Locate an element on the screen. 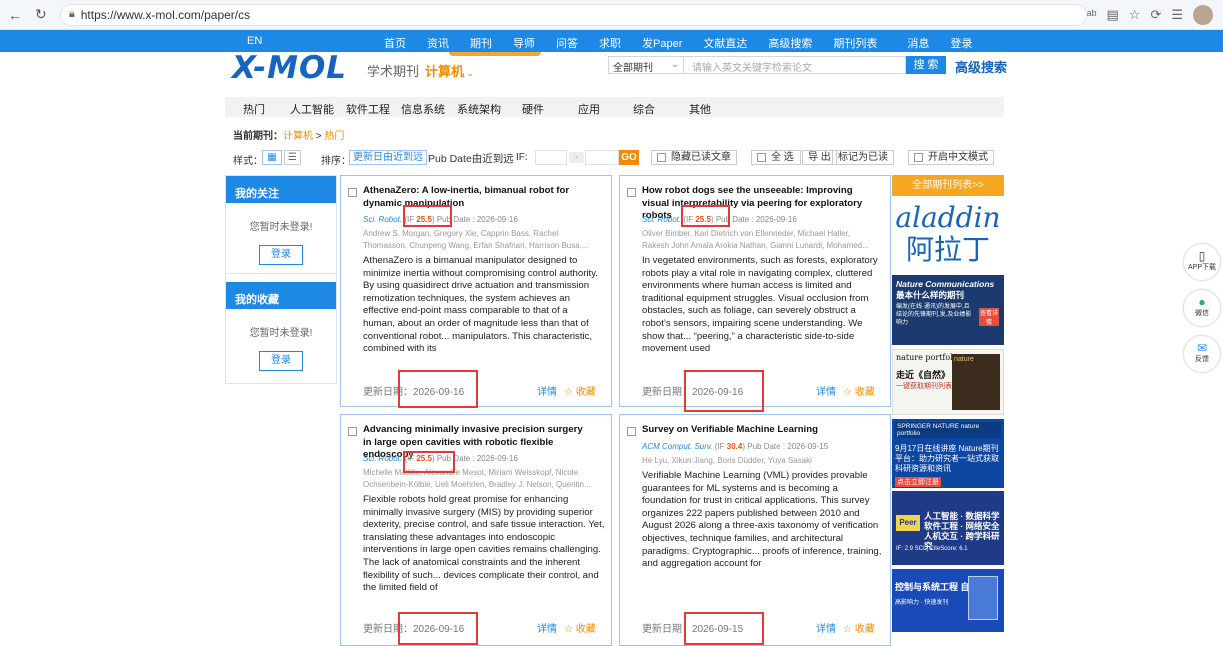 The height and width of the screenshot is (646, 1223). favorite-icon: ☆ is located at coordinates (1135, 15).